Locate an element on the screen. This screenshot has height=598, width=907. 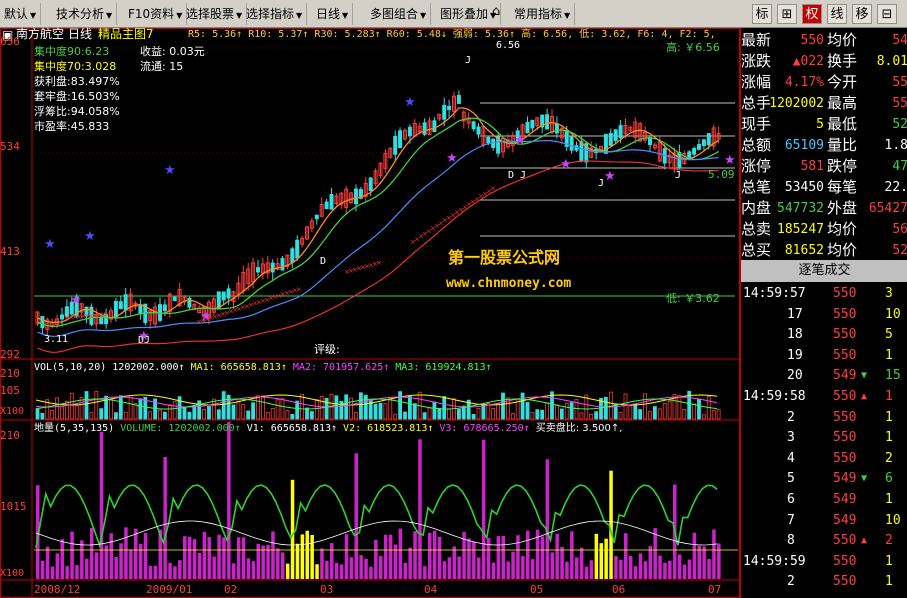
watermark-url: www.chnmoney.com is located at coordinates (509, 283).